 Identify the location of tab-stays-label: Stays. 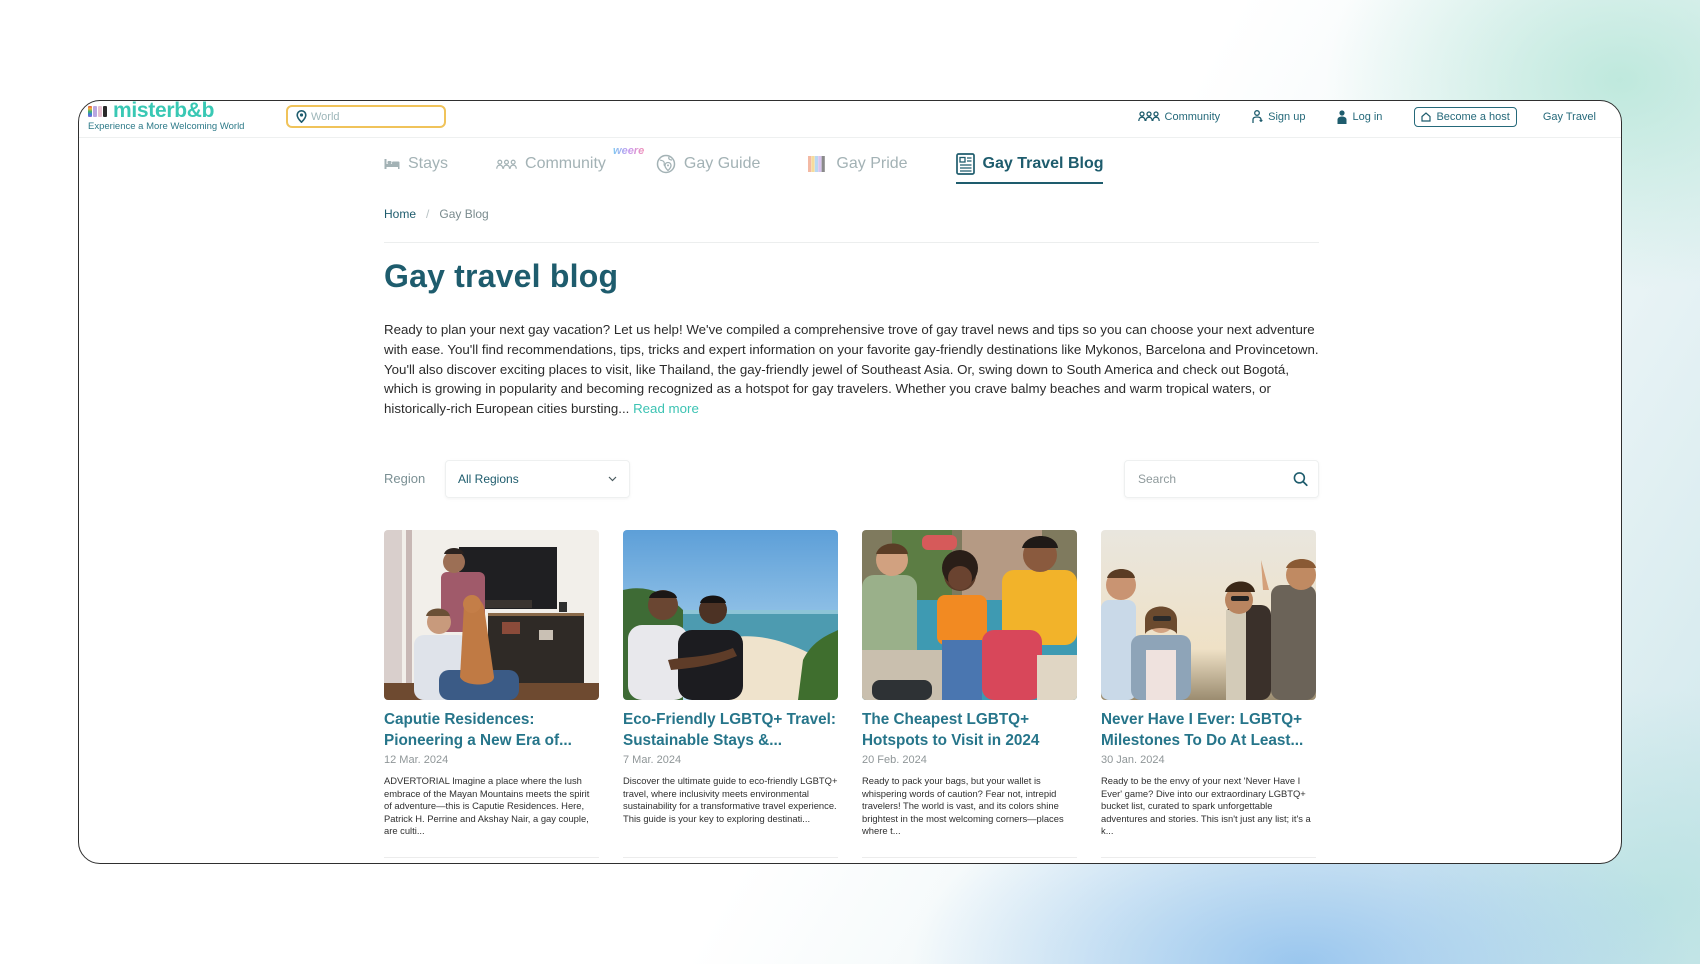
(428, 163).